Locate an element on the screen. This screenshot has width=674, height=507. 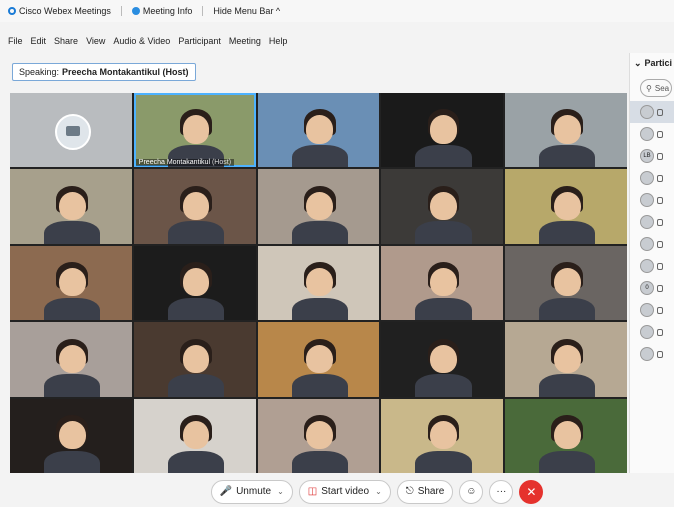
hide-menu-label: Hide Menu Bar ^ is located at coordinates (247, 11).